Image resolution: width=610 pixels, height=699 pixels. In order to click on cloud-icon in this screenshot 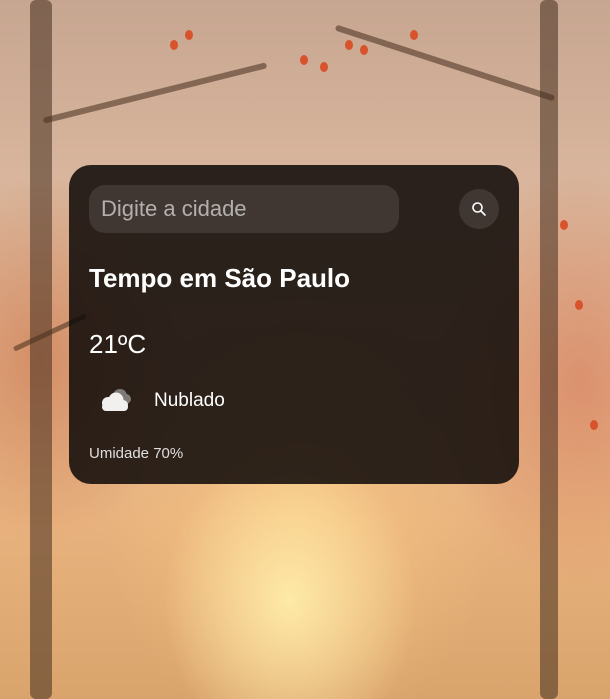, I will do `click(116, 400)`.